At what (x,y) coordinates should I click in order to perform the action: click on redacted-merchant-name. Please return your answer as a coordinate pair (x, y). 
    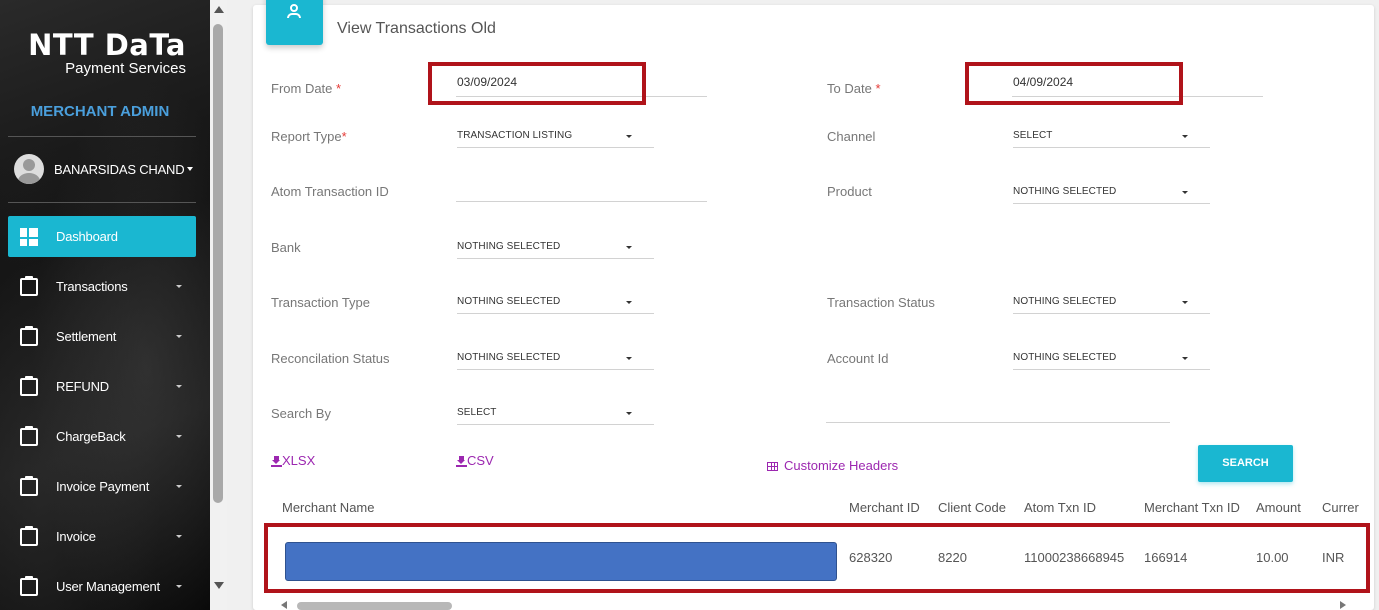
    Looking at the image, I should click on (561, 561).